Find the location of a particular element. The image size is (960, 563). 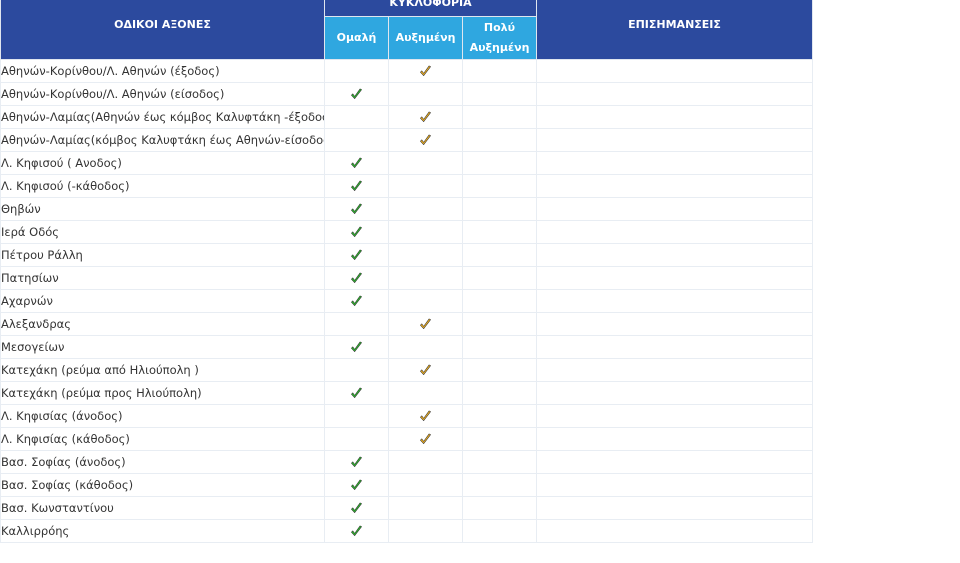

header-road-axes: ΟΔΙΚΟΙ ΑΞΟΝΕΣ is located at coordinates (162, 30).